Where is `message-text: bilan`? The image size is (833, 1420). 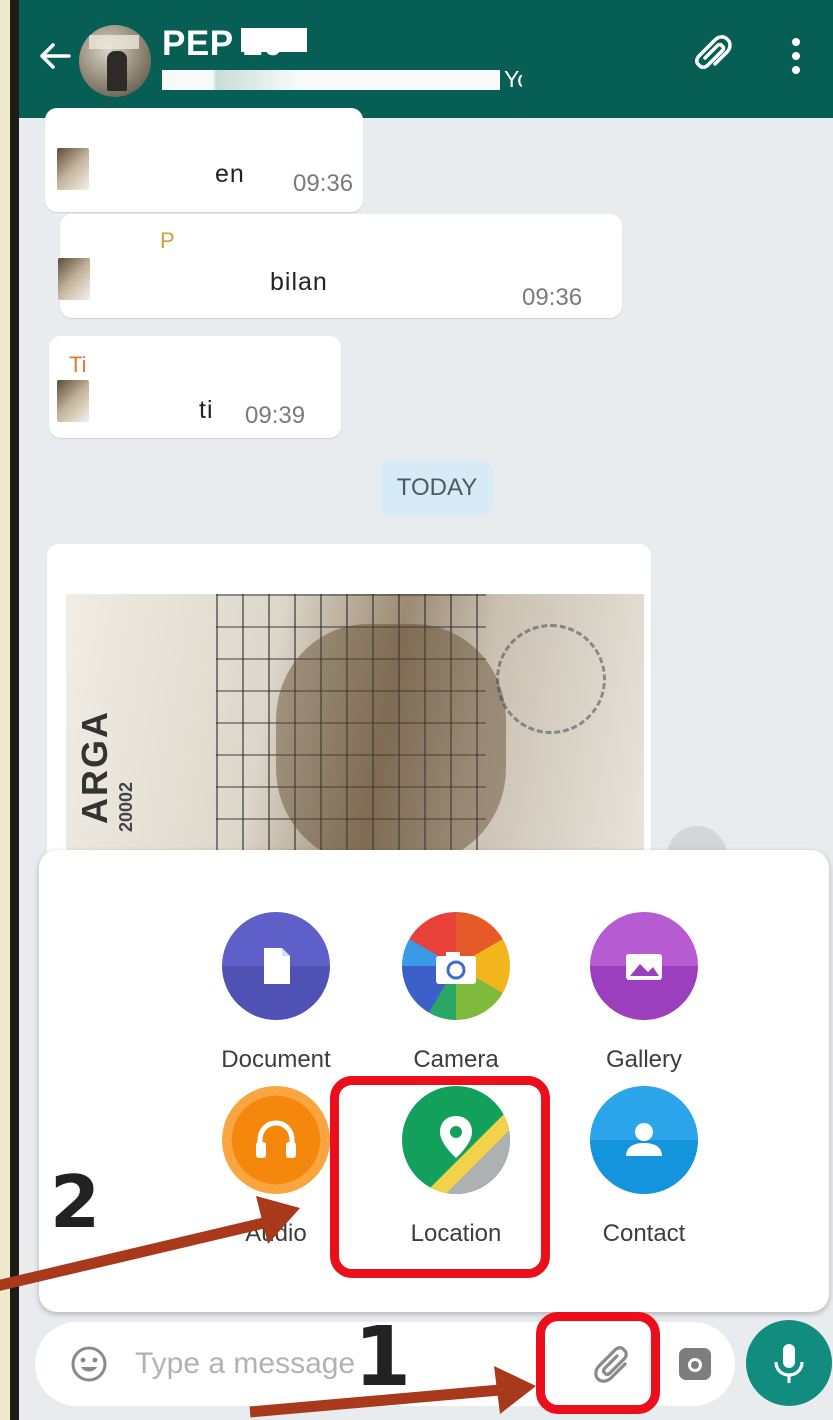 message-text: bilan is located at coordinates (299, 282).